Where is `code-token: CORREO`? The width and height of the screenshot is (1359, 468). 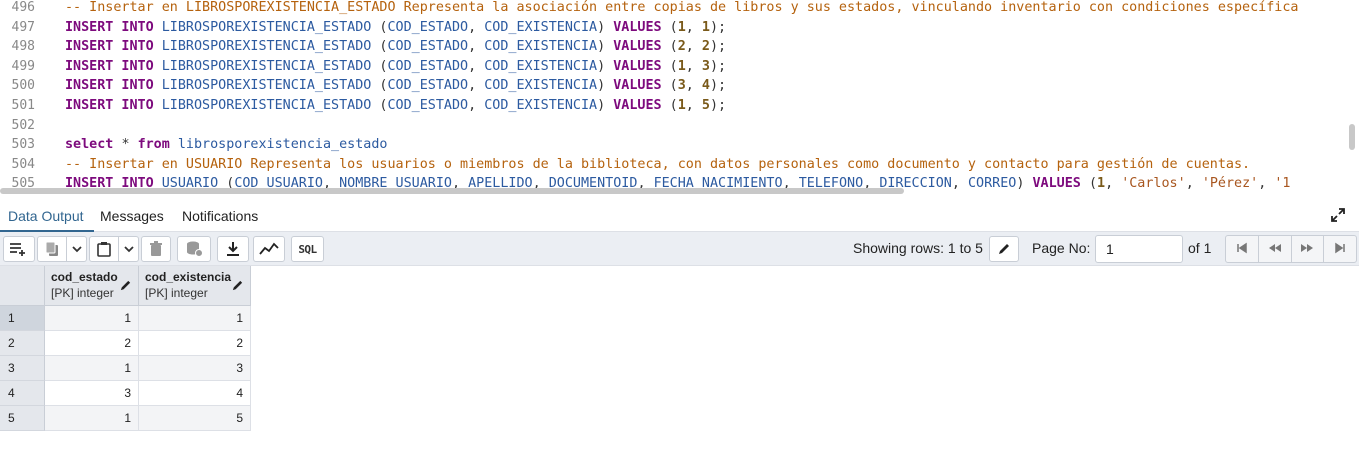
code-token: CORREO is located at coordinates (992, 184).